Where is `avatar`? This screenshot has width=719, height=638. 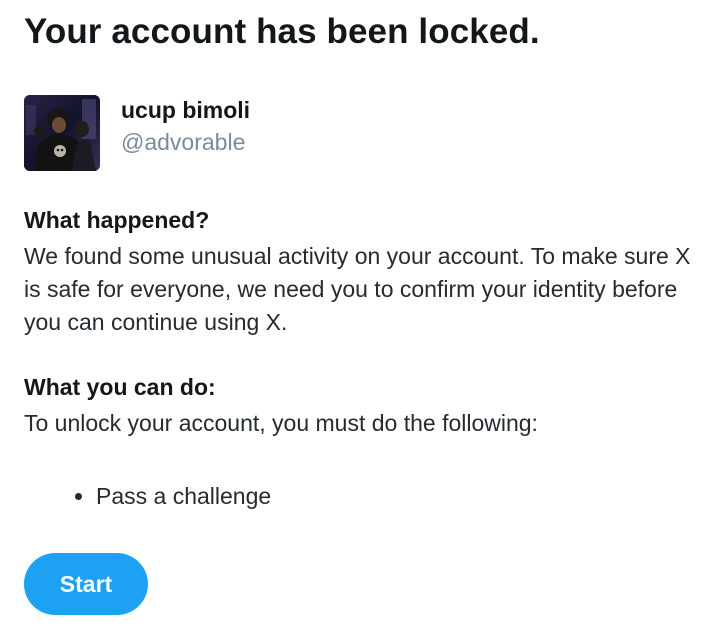
avatar is located at coordinates (62, 133).